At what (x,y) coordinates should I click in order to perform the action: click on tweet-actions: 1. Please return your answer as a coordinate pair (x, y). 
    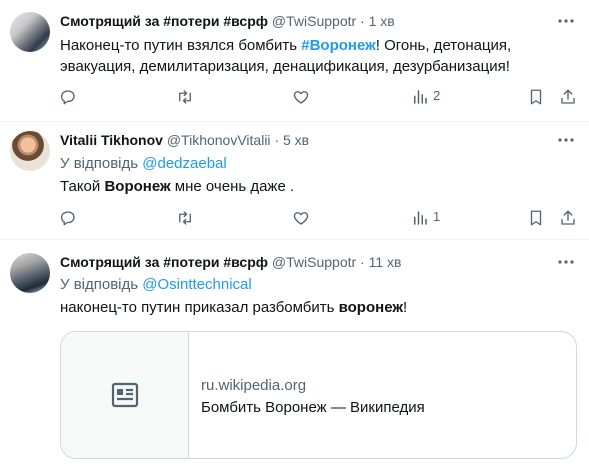
    Looking at the image, I should click on (318, 218).